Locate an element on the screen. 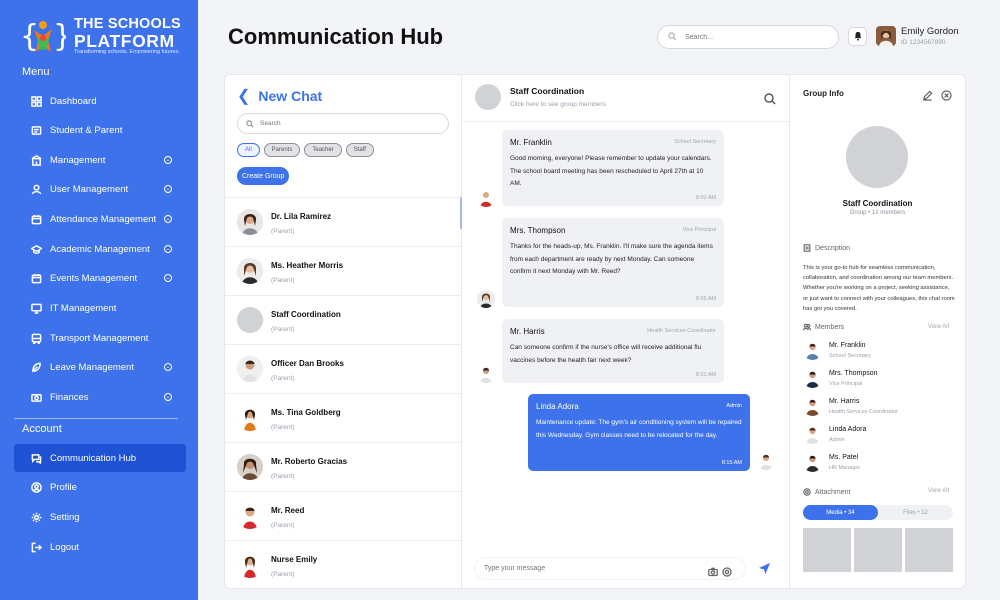  sidebar-item-label: Profile is located at coordinates (63, 487).